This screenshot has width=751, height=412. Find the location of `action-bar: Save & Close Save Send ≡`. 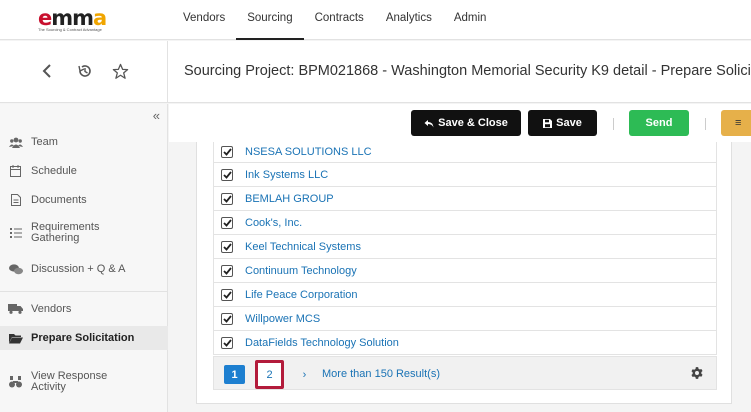

action-bar: Save & Close Save Send ≡ is located at coordinates (460, 123).